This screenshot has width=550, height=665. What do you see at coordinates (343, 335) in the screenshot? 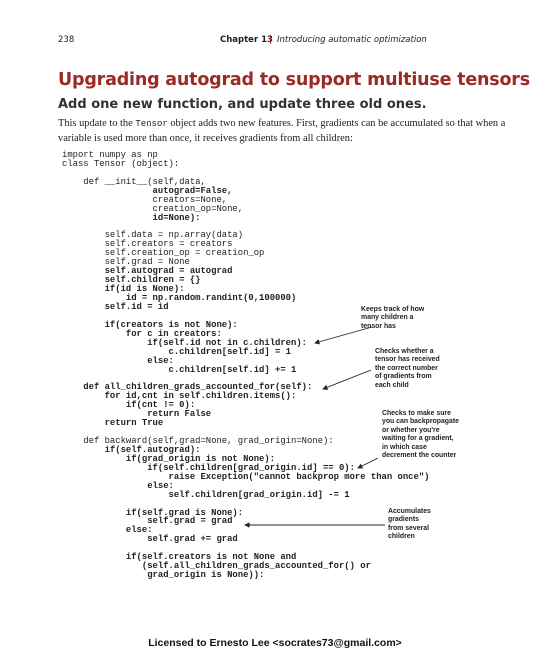
I see `arrow-children-count` at bounding box center [343, 335].